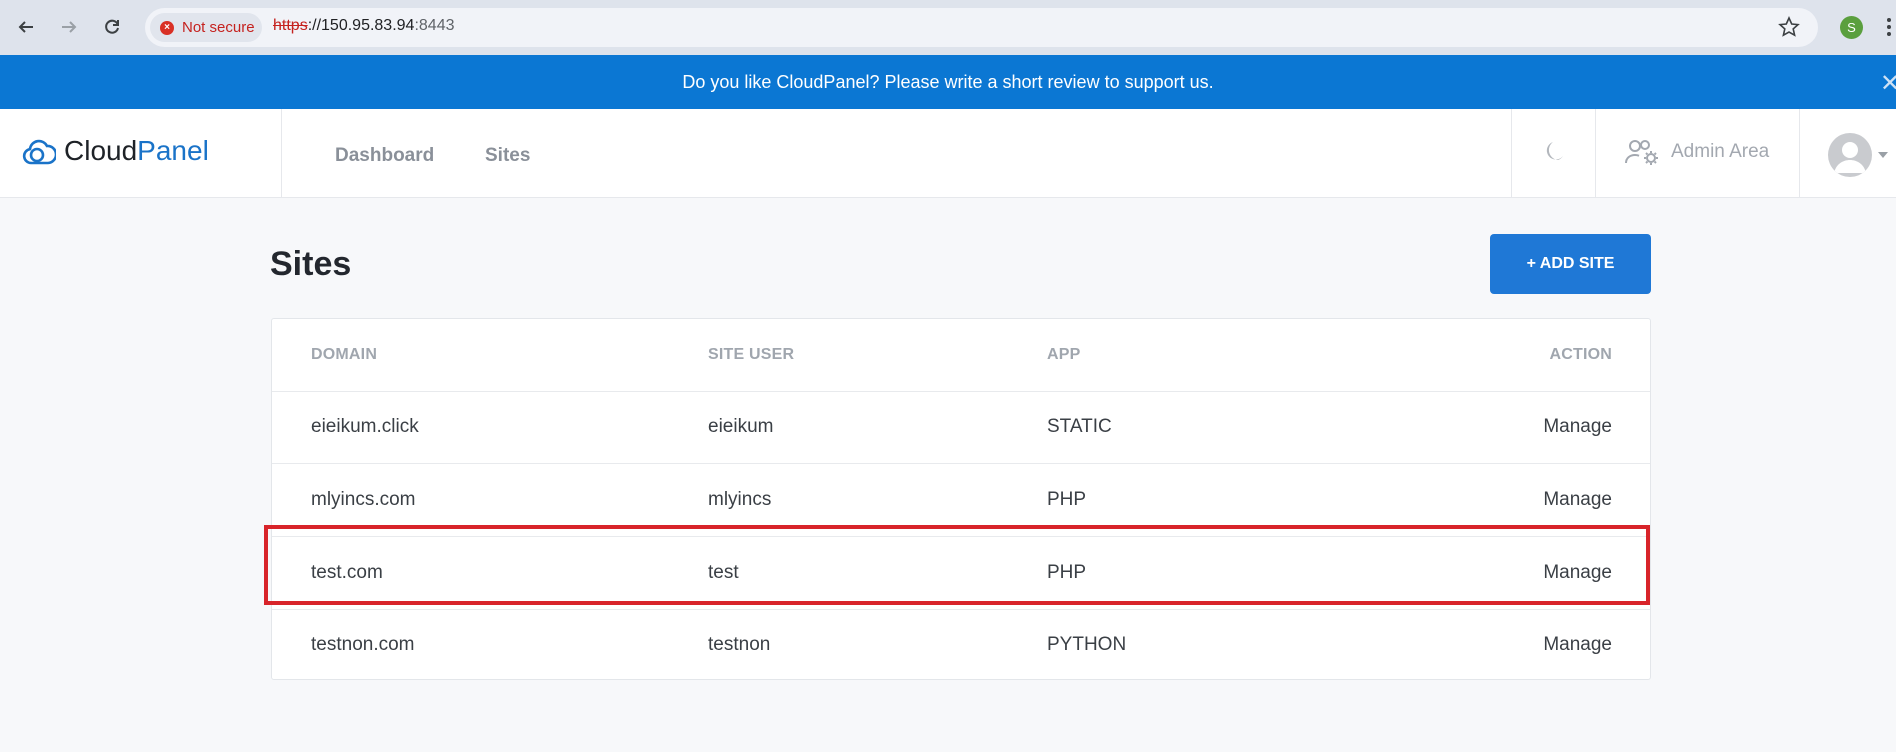  What do you see at coordinates (981, 27) in the screenshot?
I see `address-bar: × Not secure https://150.95.83.94:8443` at bounding box center [981, 27].